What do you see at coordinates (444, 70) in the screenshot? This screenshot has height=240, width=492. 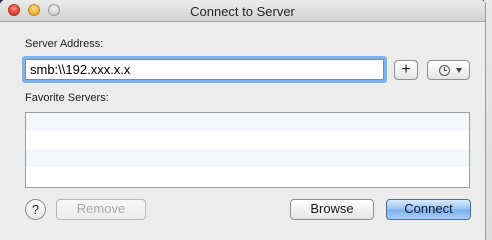 I see `clock-icon` at bounding box center [444, 70].